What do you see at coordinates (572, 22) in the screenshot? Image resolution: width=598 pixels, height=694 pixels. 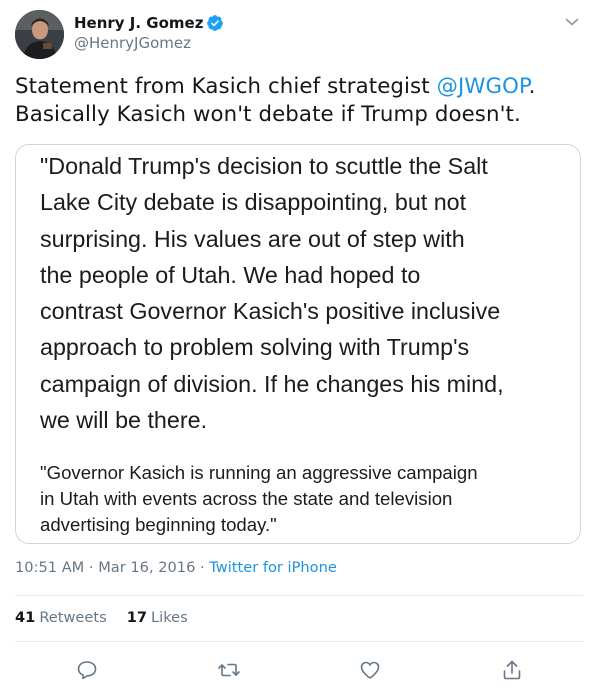 I see `chevron-down-icon` at bounding box center [572, 22].